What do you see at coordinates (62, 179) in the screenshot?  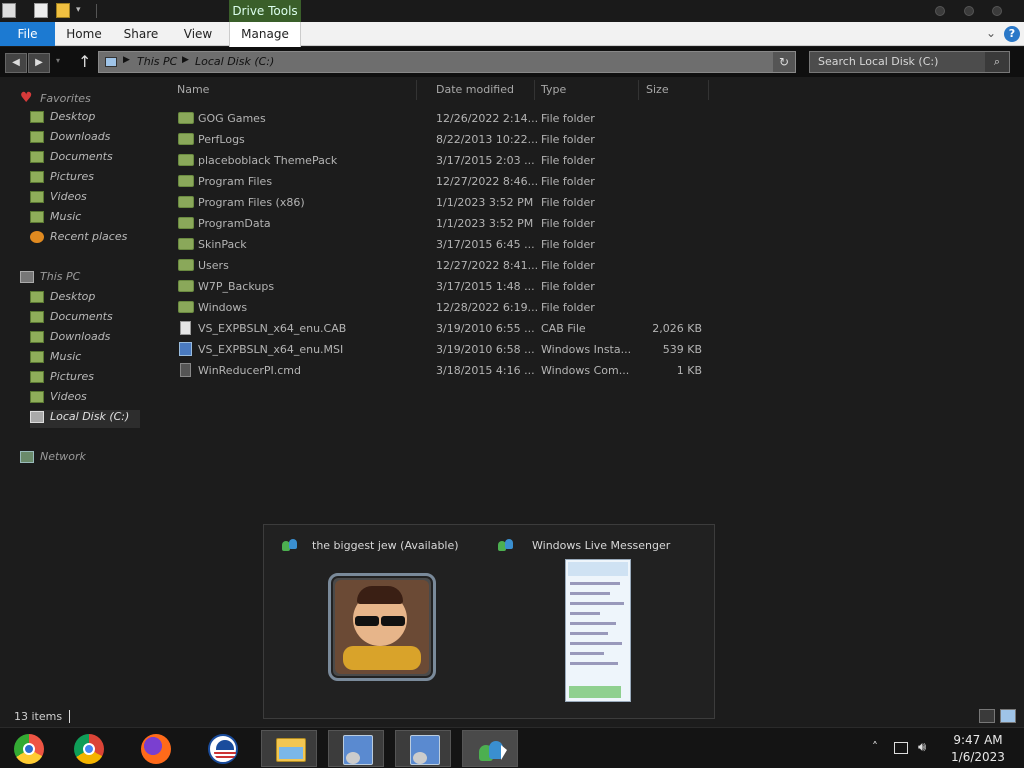 I see `nav-fav-pictures: Pictures` at bounding box center [62, 179].